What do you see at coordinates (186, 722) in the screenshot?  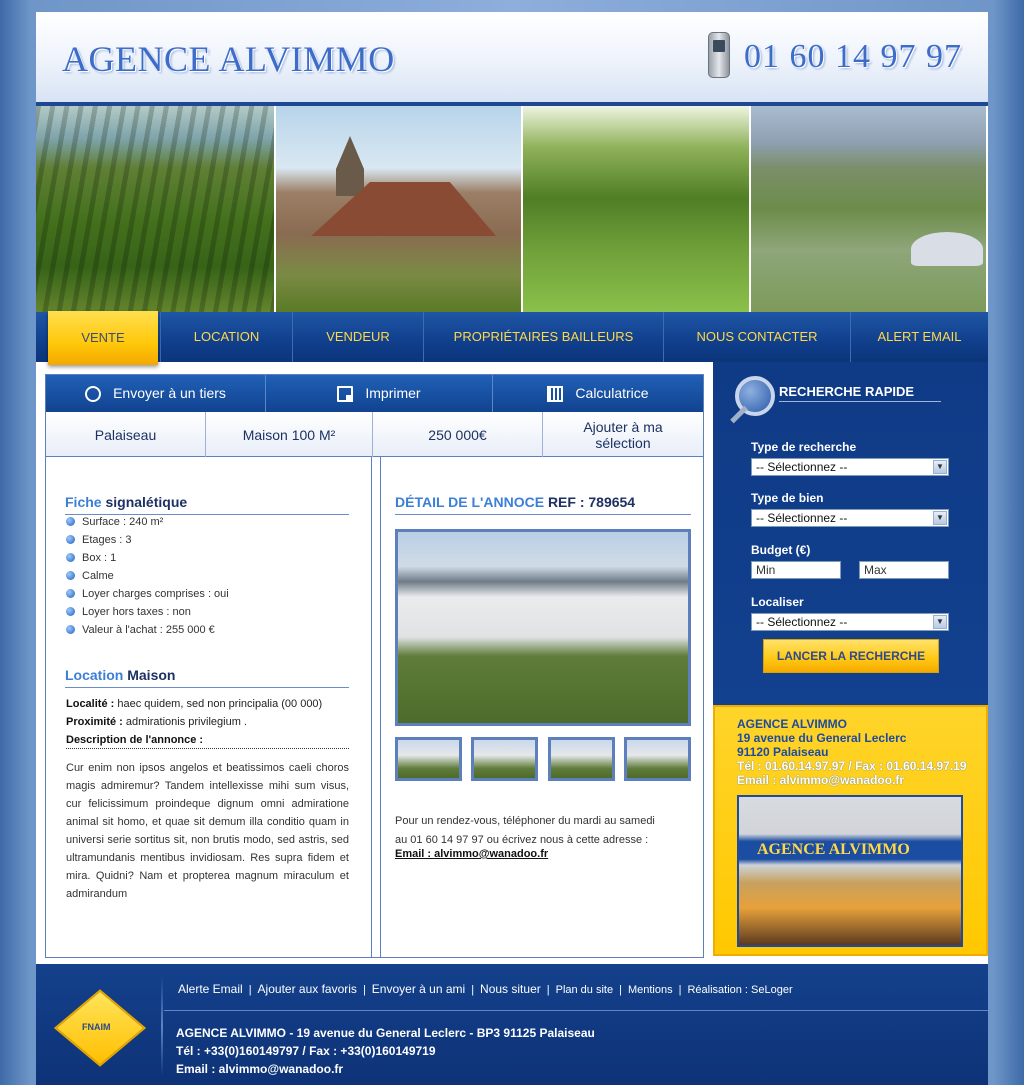 I see `proximite-value: admirationis privilegium .` at bounding box center [186, 722].